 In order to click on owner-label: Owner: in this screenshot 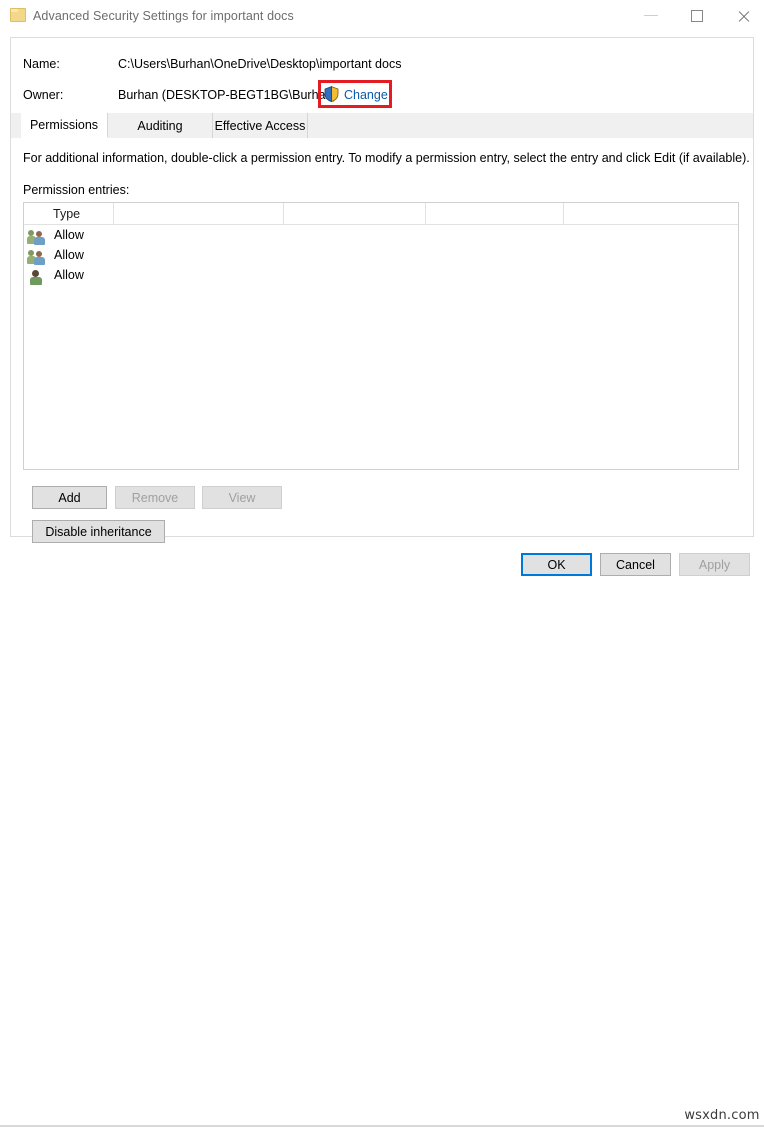, I will do `click(43, 95)`.